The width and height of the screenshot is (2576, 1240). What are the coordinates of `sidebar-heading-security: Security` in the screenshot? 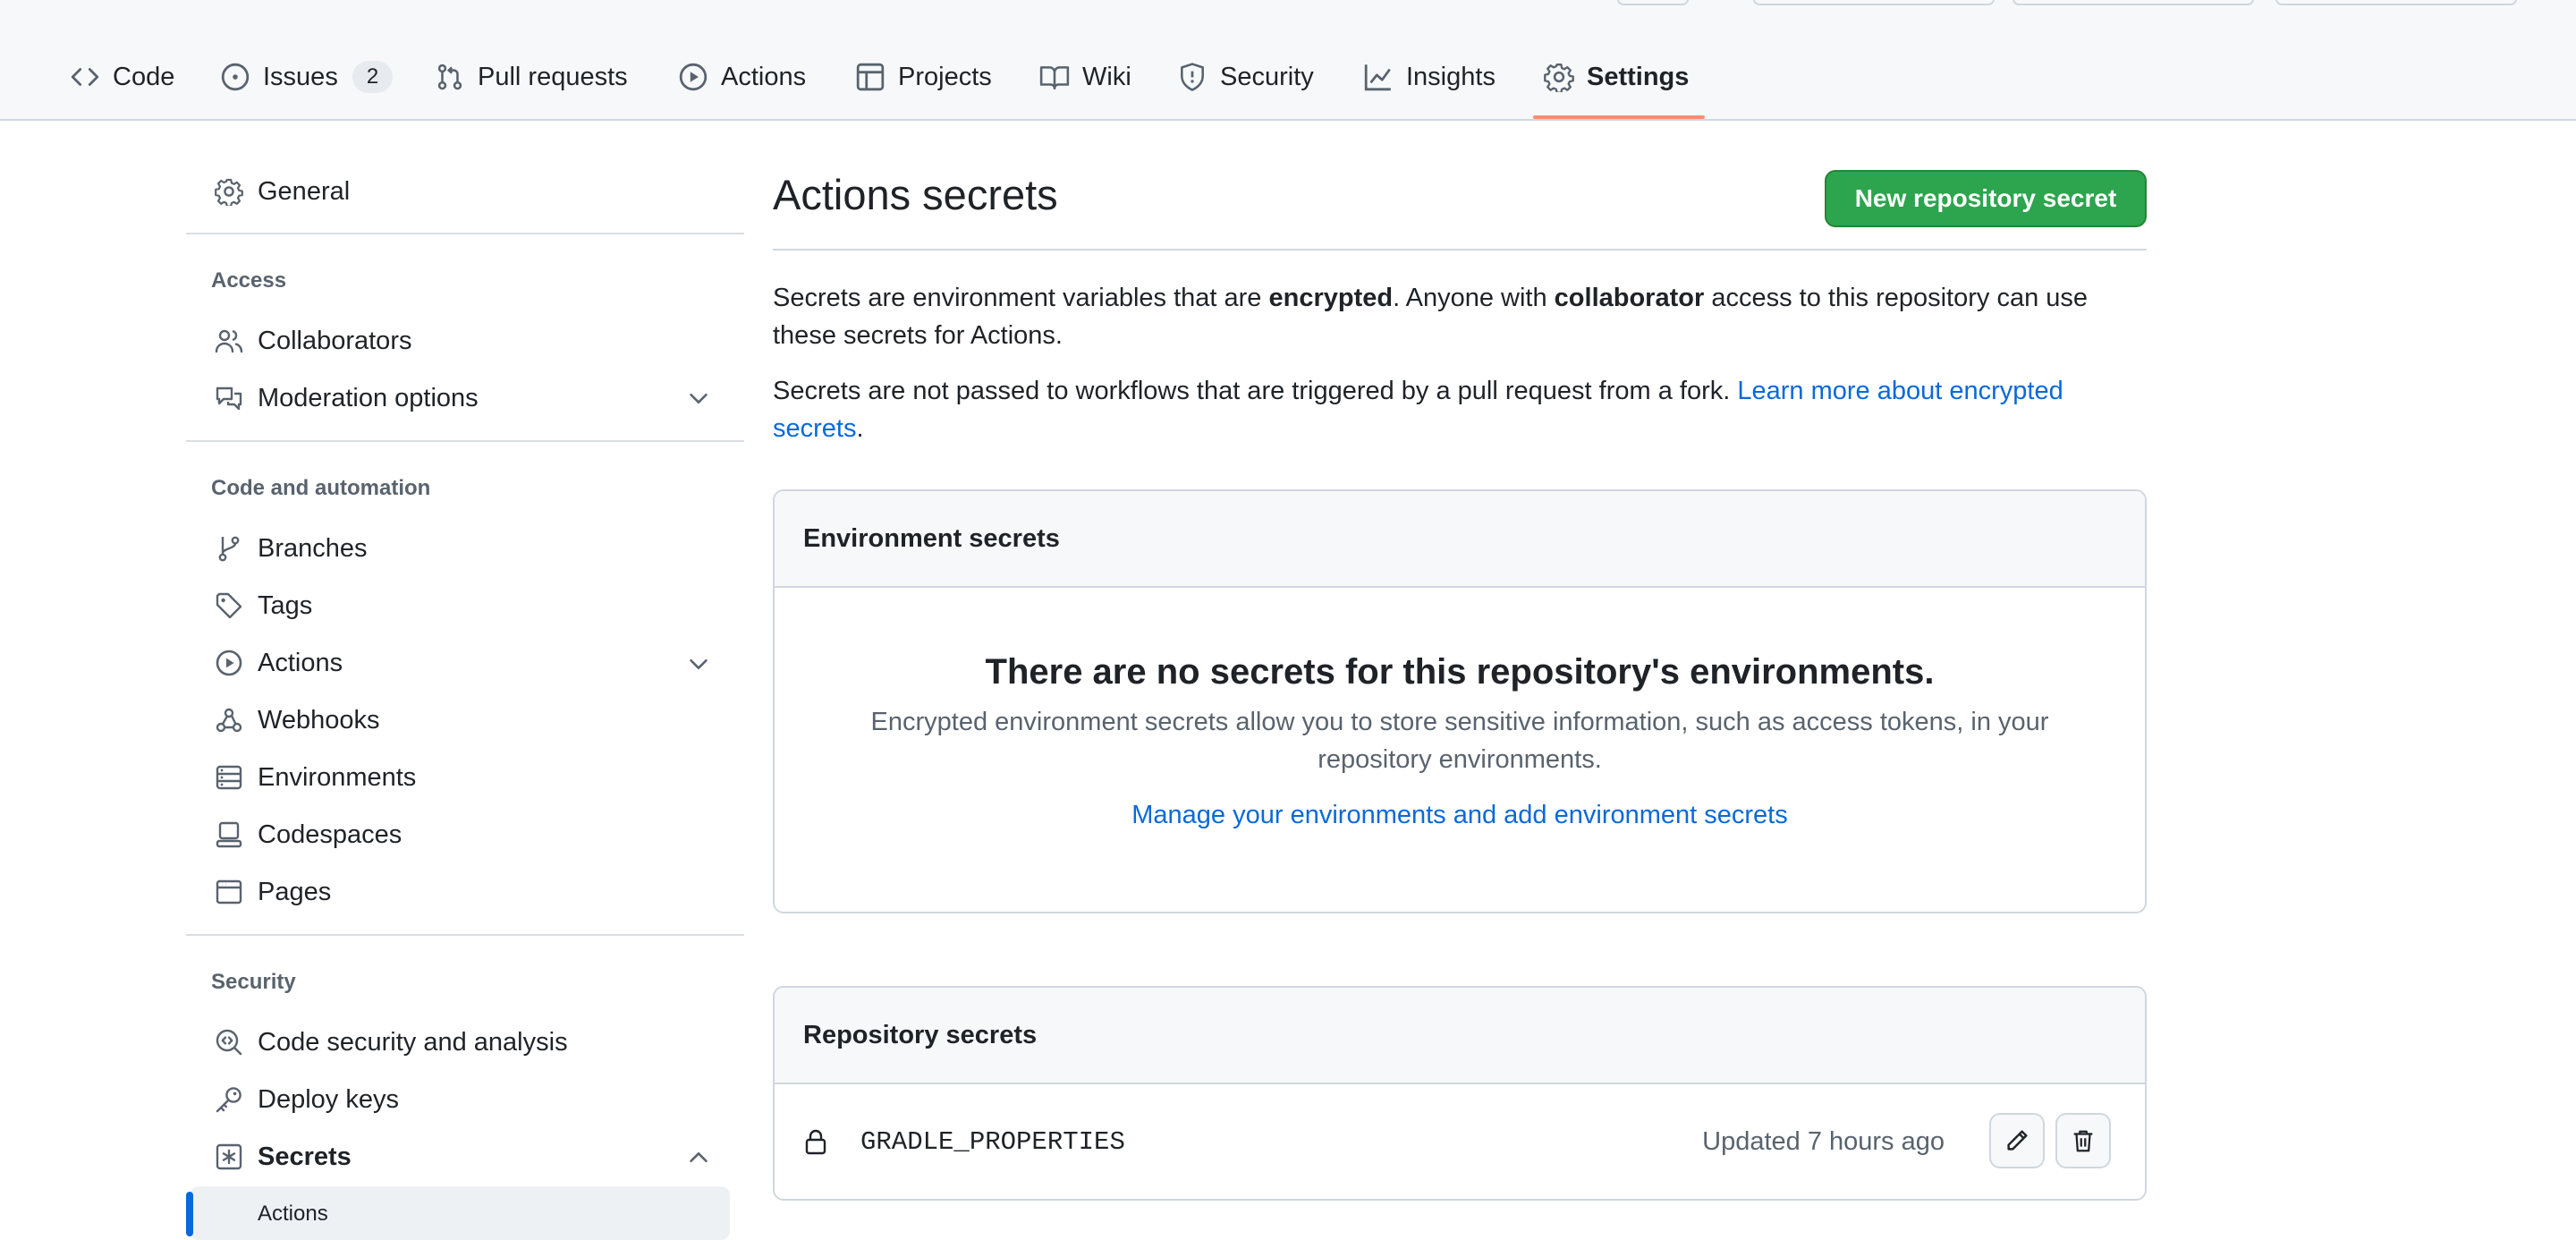 It's located at (253, 982).